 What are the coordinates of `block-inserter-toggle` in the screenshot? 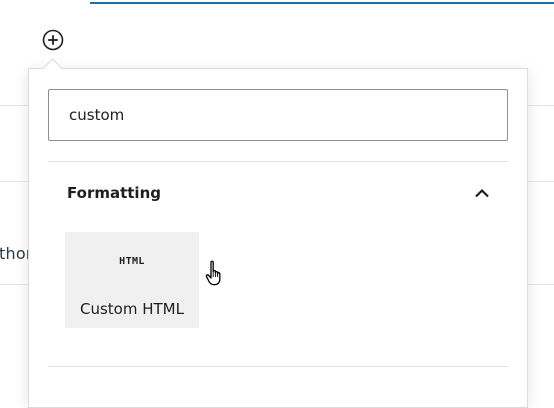 It's located at (53, 40).